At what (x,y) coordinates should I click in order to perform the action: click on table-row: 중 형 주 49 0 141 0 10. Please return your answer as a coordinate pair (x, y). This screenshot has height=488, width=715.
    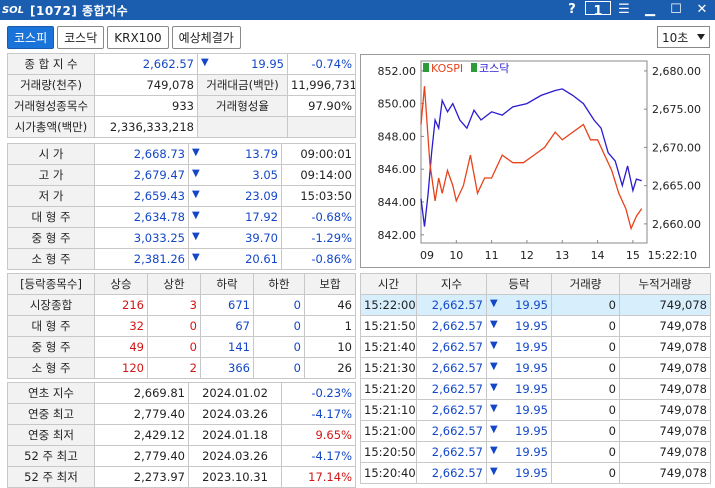
    Looking at the image, I should click on (181, 347).